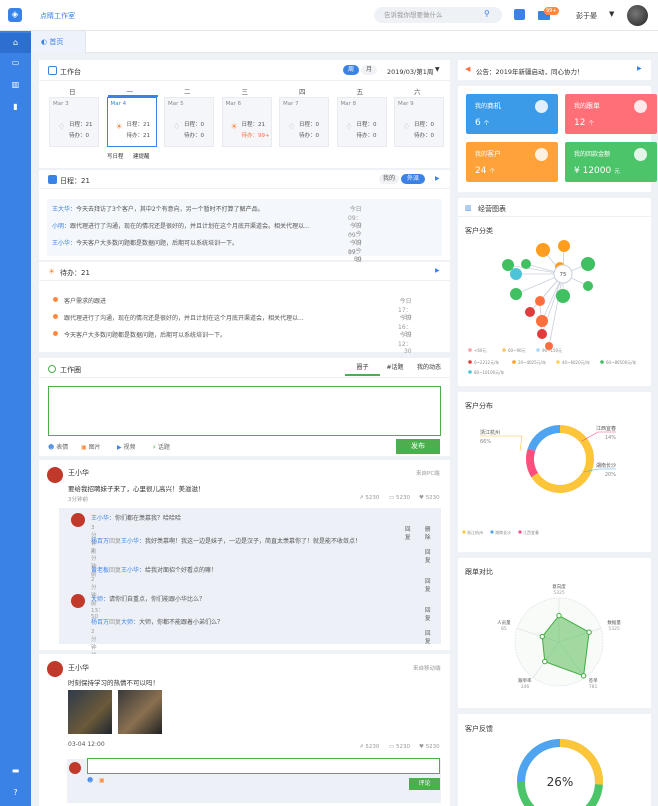 The width and height of the screenshot is (658, 806). I want to click on radar-chart: 意向度5325数据量5325签单781跟单率346人员量85, so click(554, 643).